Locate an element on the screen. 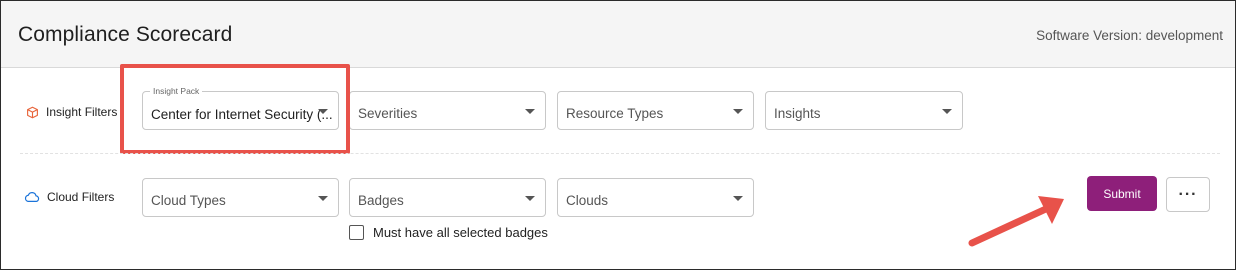 This screenshot has height=270, width=1236. resource-types-select: Resource Types is located at coordinates (655, 110).